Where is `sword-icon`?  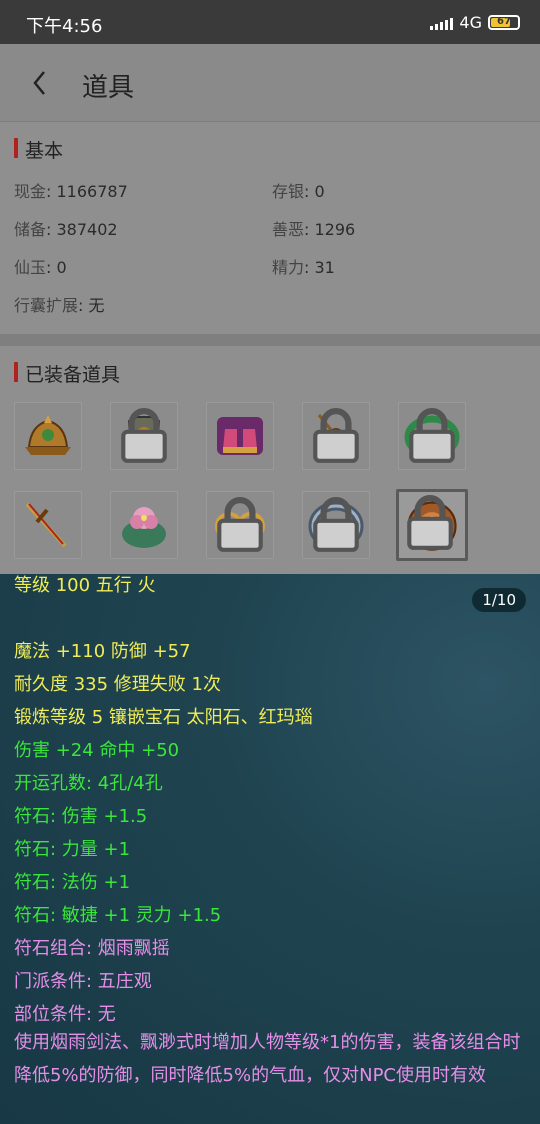 sword-icon is located at coordinates (46, 525).